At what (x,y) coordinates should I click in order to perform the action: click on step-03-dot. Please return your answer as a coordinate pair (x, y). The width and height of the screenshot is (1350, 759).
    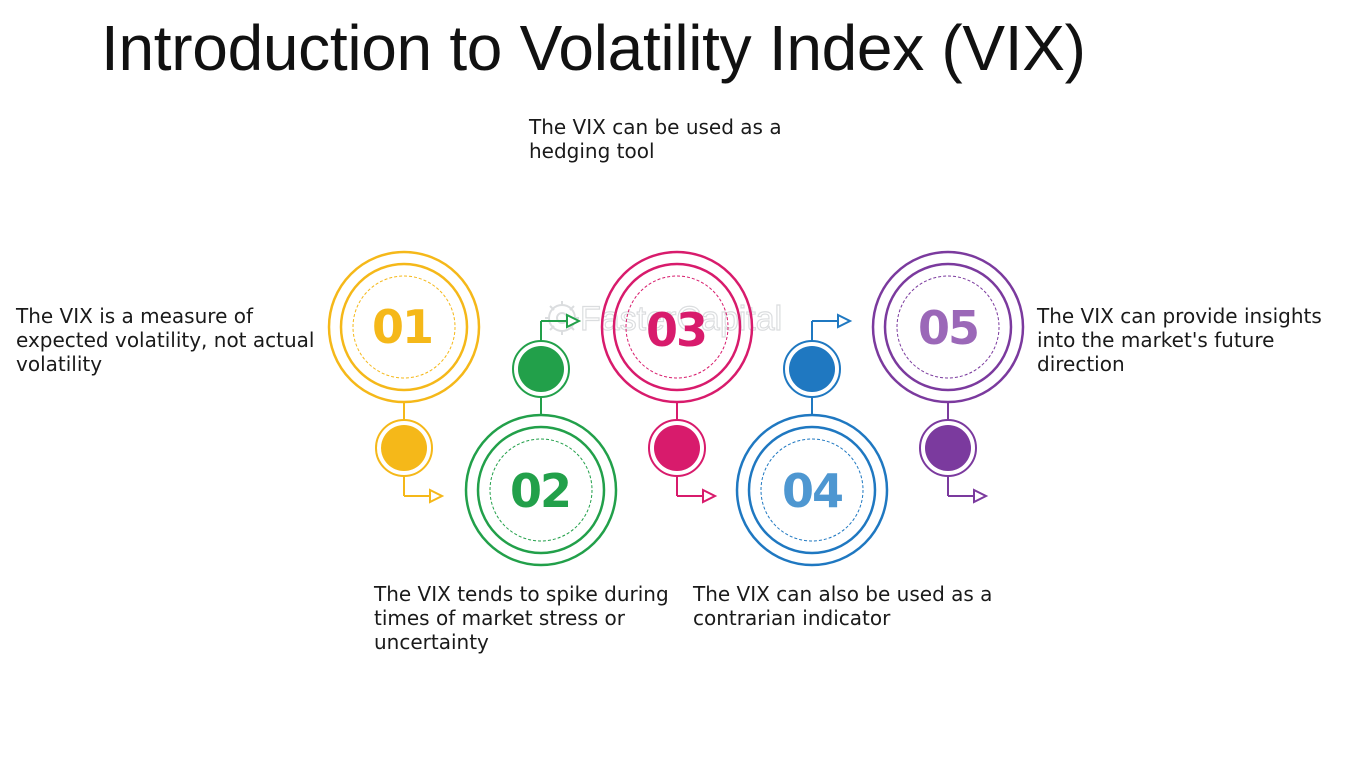
    Looking at the image, I should click on (677, 448).